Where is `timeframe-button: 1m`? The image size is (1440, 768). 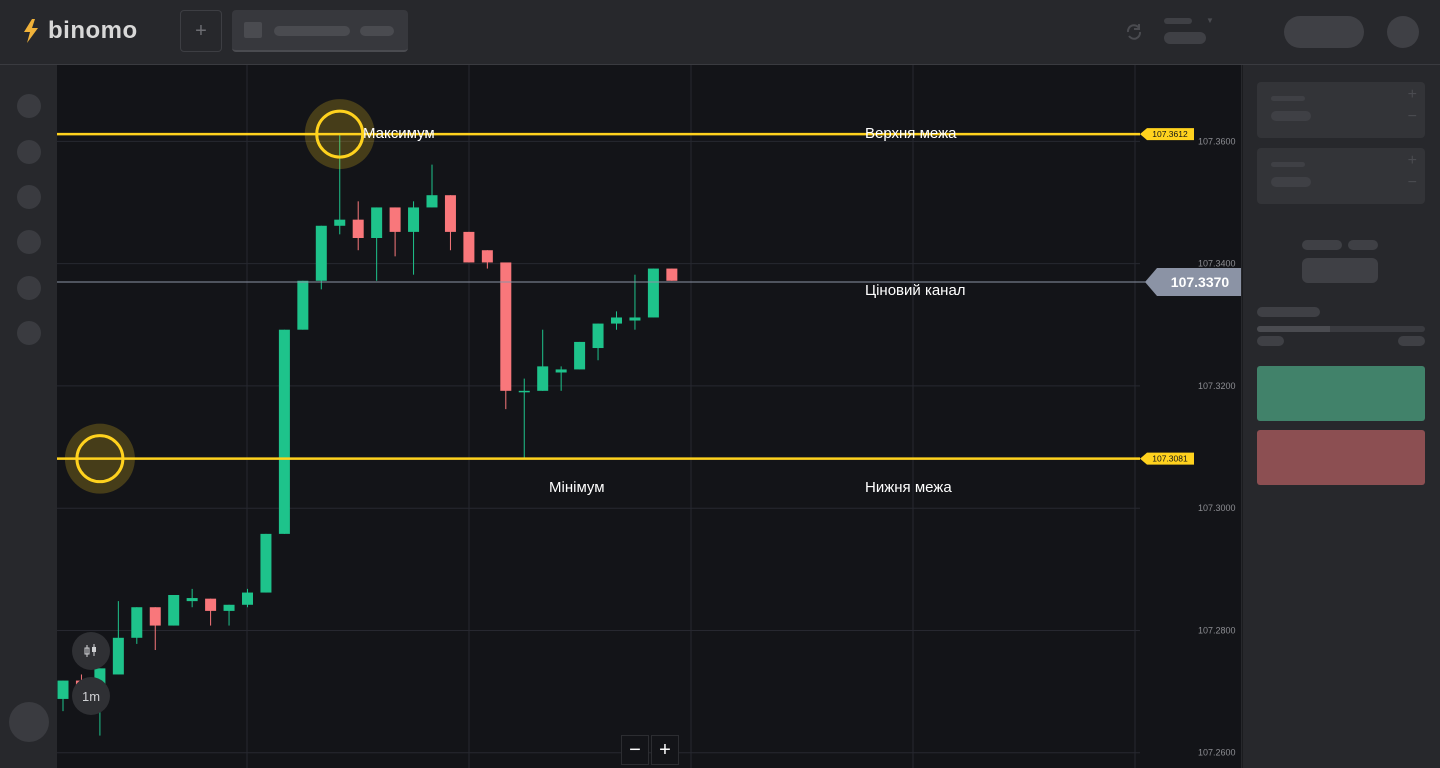 timeframe-button: 1m is located at coordinates (91, 696).